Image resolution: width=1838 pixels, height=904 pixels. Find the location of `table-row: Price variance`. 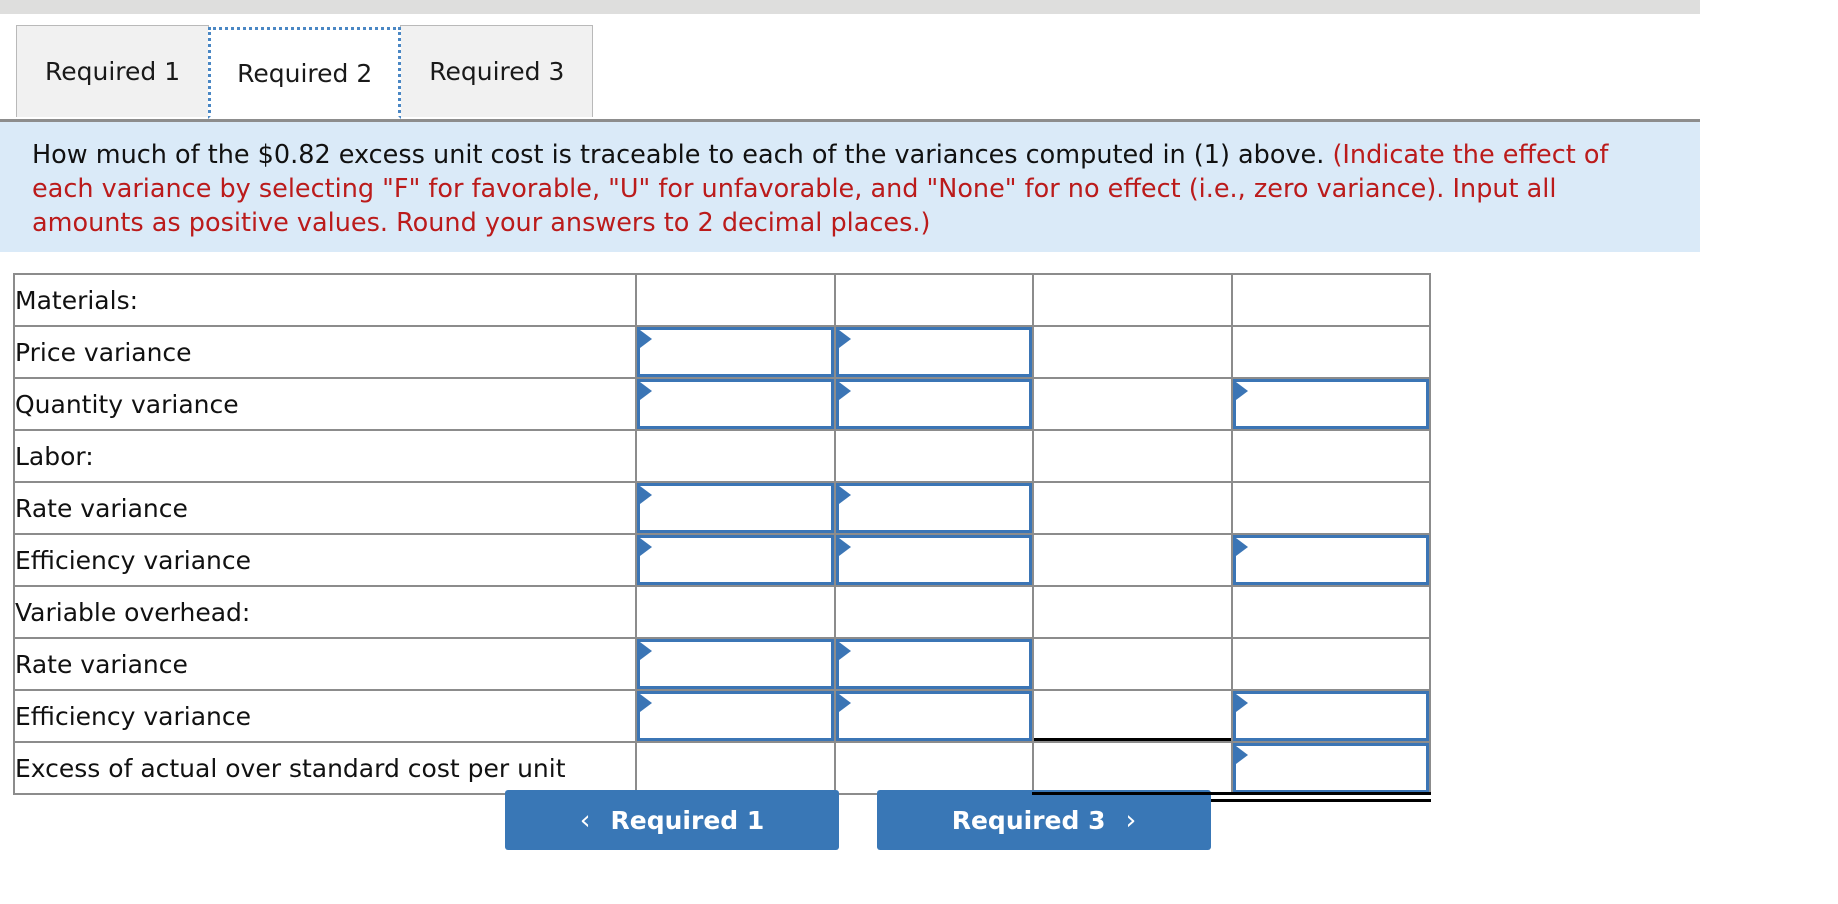

table-row: Price variance is located at coordinates (722, 352).